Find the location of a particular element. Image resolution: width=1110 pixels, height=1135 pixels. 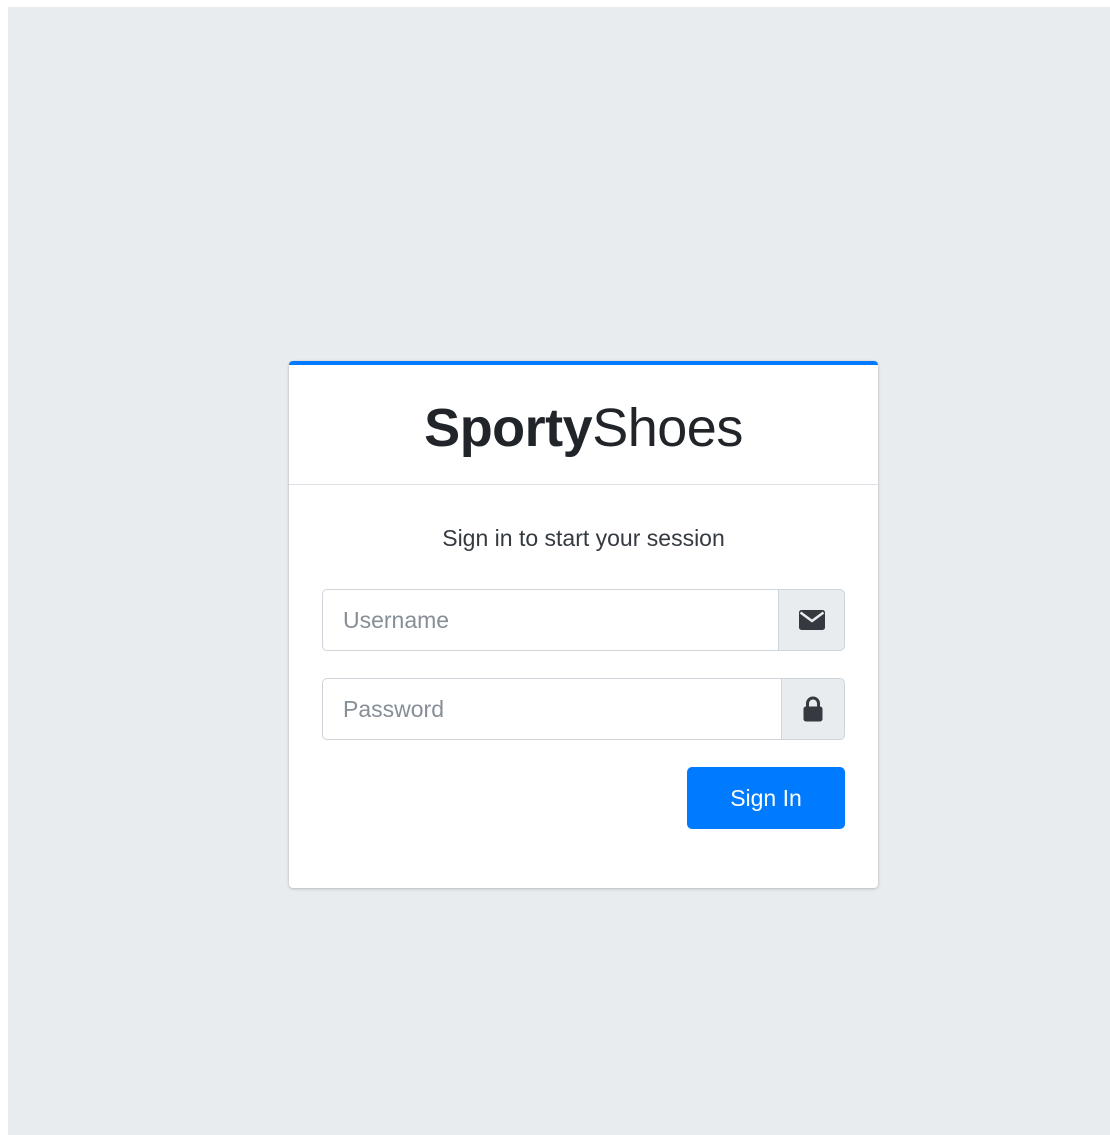

envelope-icon is located at coordinates (811, 620).